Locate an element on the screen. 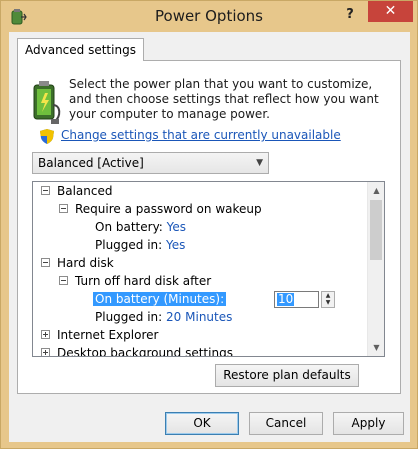  setting-value: 20 Minutes is located at coordinates (199, 317).